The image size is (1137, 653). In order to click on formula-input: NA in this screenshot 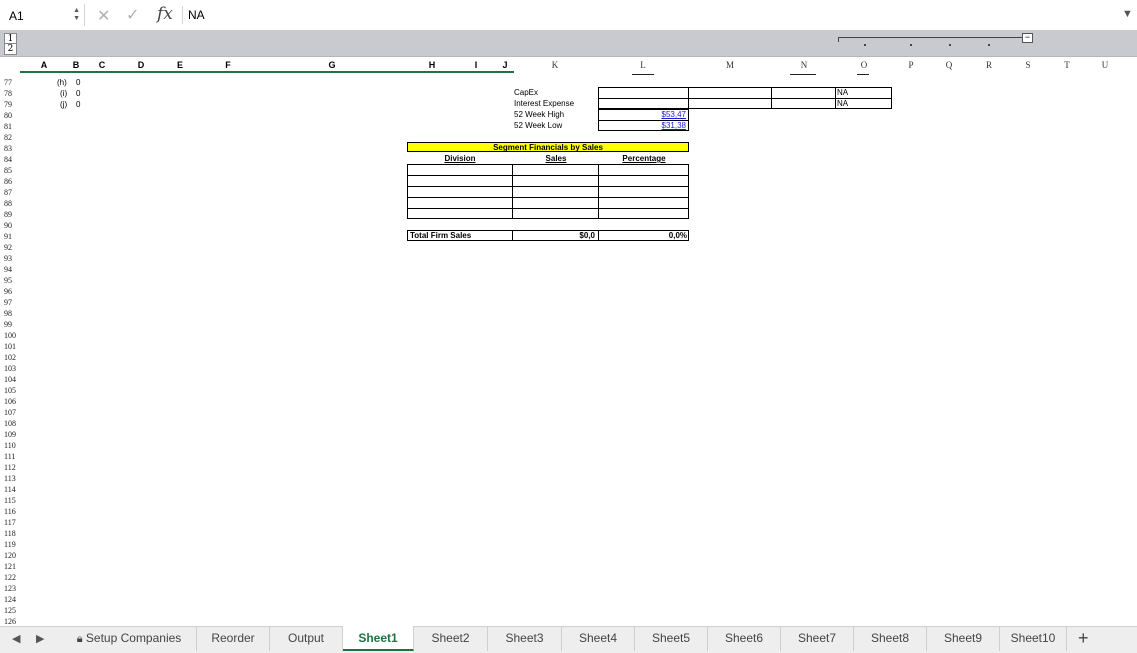, I will do `click(196, 15)`.